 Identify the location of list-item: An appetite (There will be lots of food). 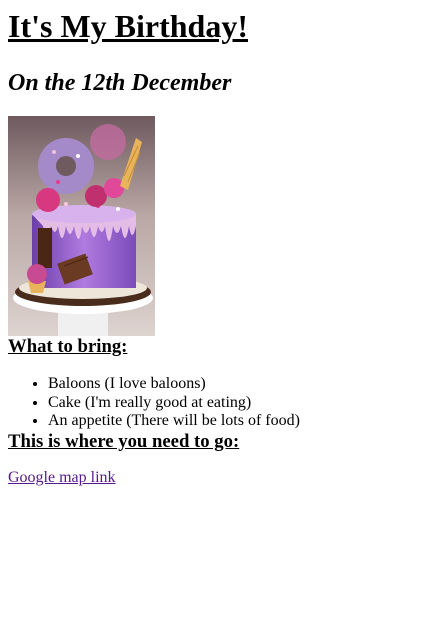
(239, 421).